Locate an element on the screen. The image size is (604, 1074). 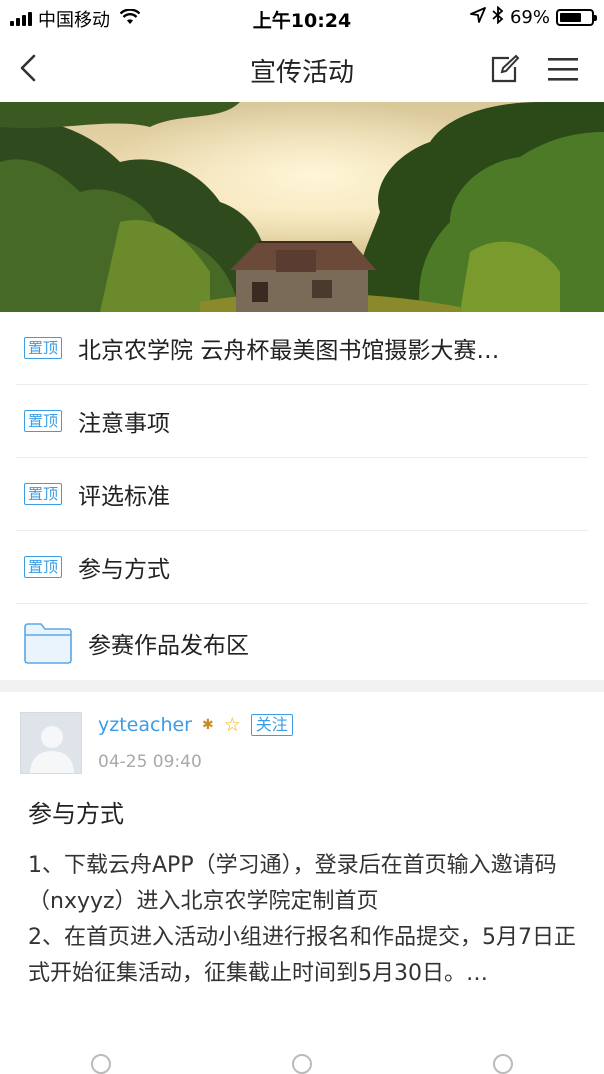
list-item-label: 参与方式 is located at coordinates (124, 570).